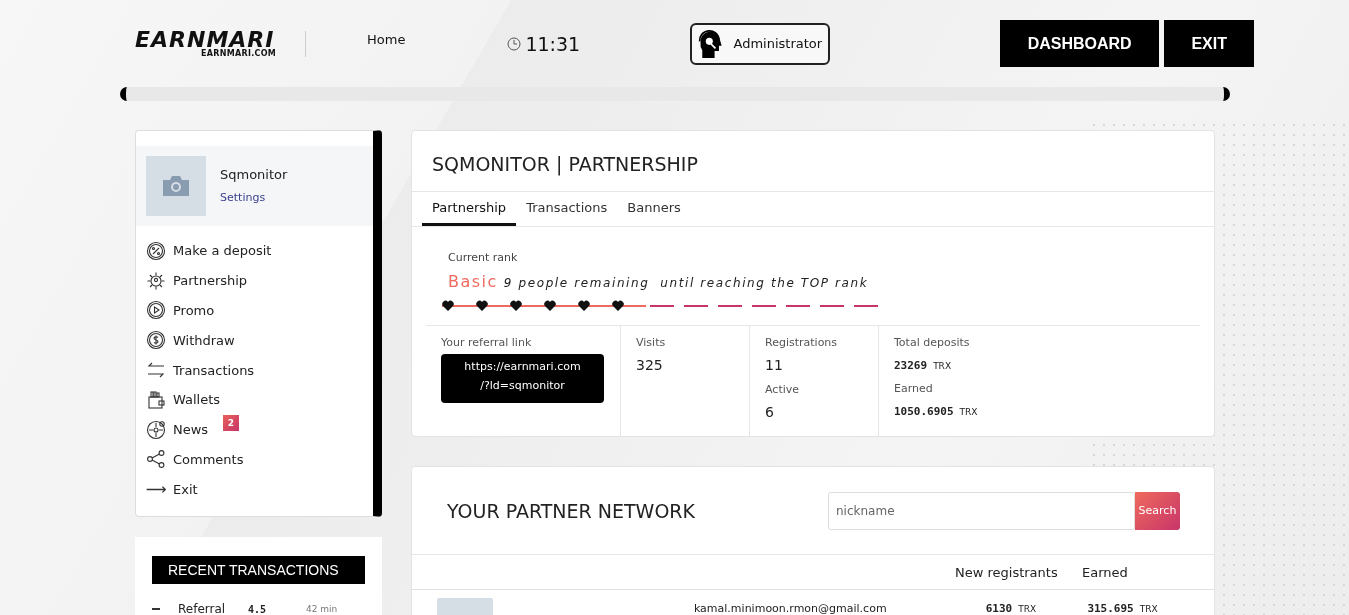  Describe the element at coordinates (483, 257) in the screenshot. I see `rank-label: Current rank` at that location.